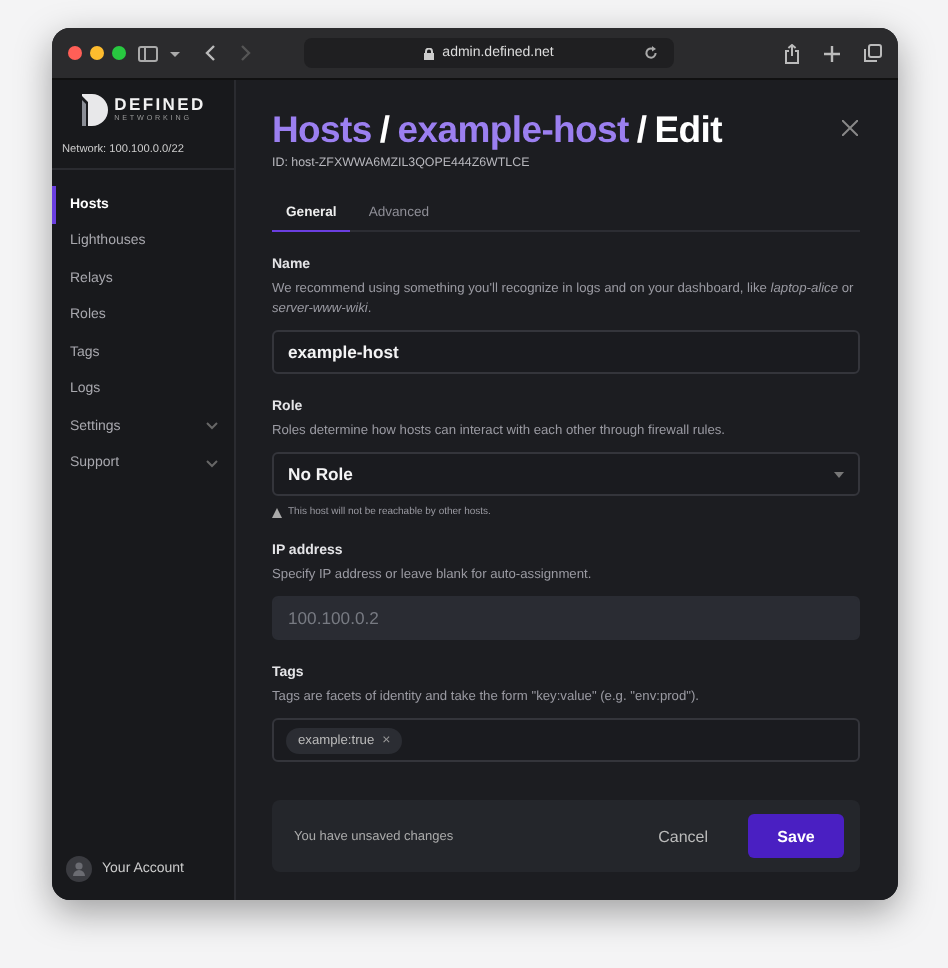  What do you see at coordinates (277, 512) in the screenshot?
I see `warning-icon` at bounding box center [277, 512].